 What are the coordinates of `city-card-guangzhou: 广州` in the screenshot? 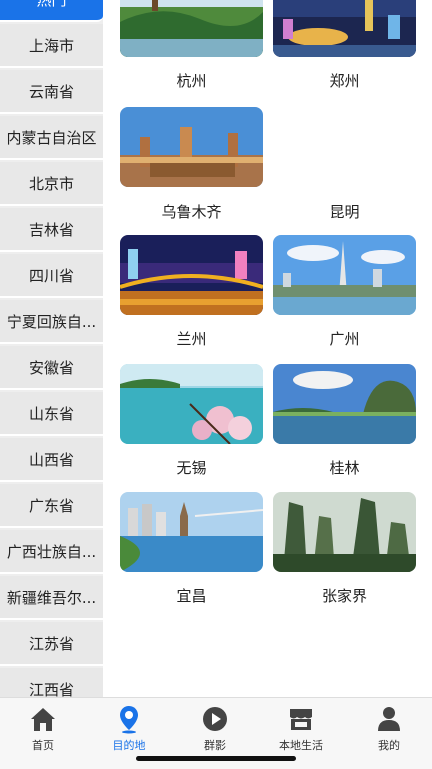 It's located at (344, 291).